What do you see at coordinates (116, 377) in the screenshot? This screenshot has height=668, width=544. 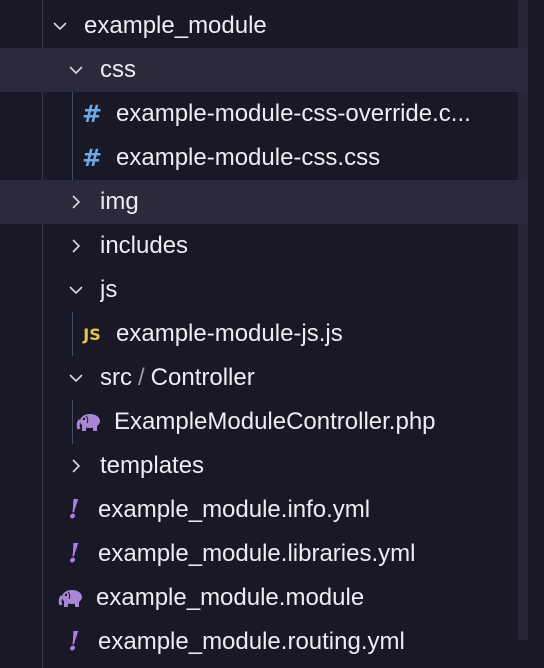 I see `folder-label: src` at bounding box center [116, 377].